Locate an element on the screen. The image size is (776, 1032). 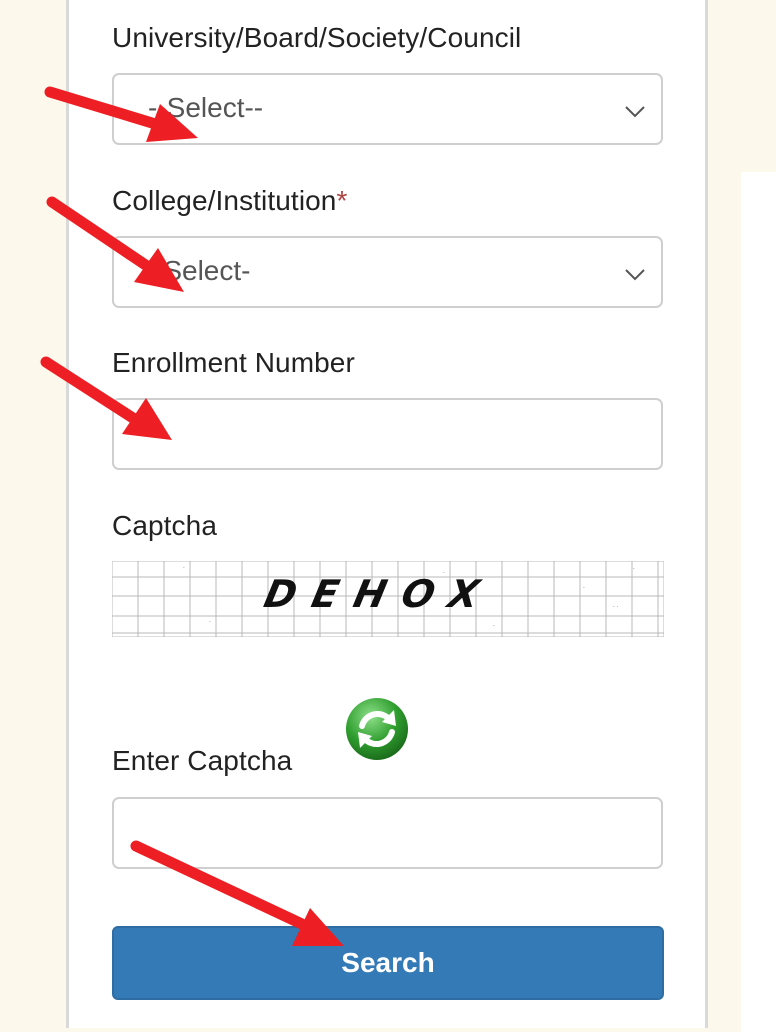
captcha-label: Captcha is located at coordinates (164, 525).